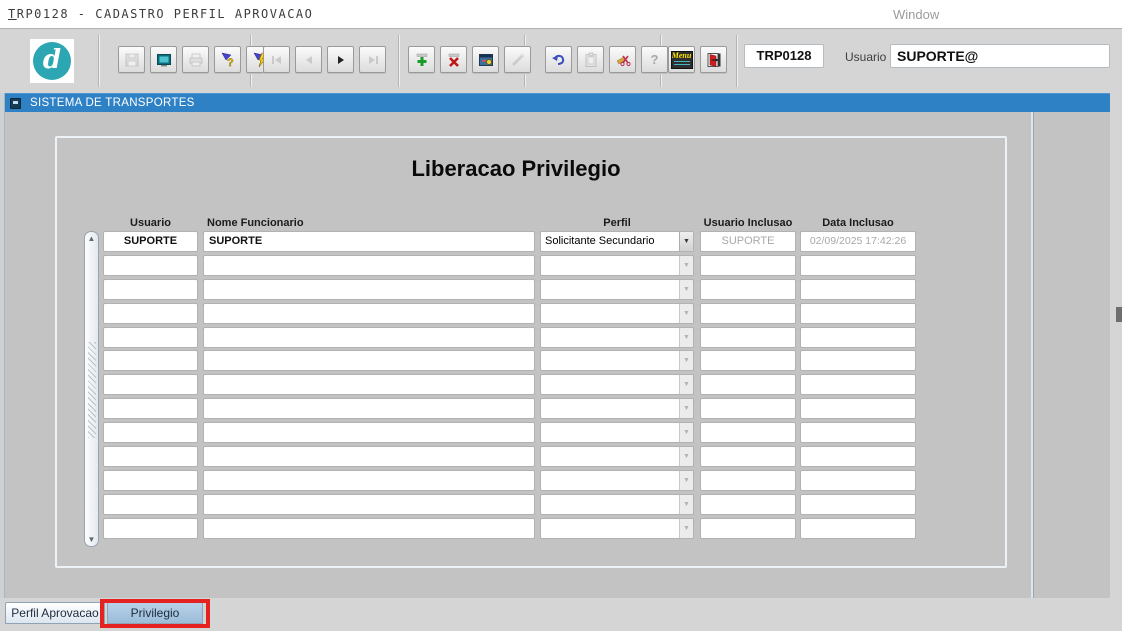 Image resolution: width=1122 pixels, height=631 pixels. I want to click on insert-record-button, so click(421, 59).